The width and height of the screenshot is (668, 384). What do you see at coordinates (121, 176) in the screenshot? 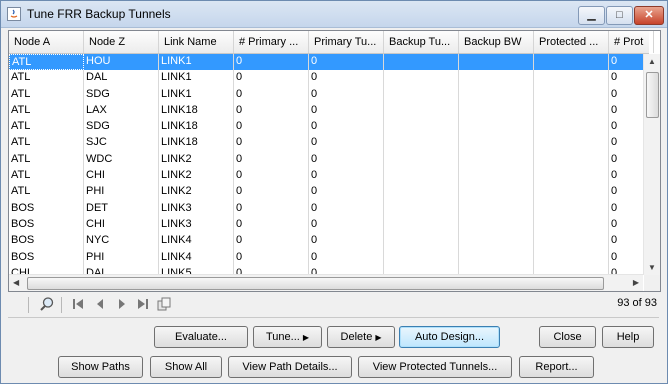
I see `cell-node-z: CHI` at bounding box center [121, 176].